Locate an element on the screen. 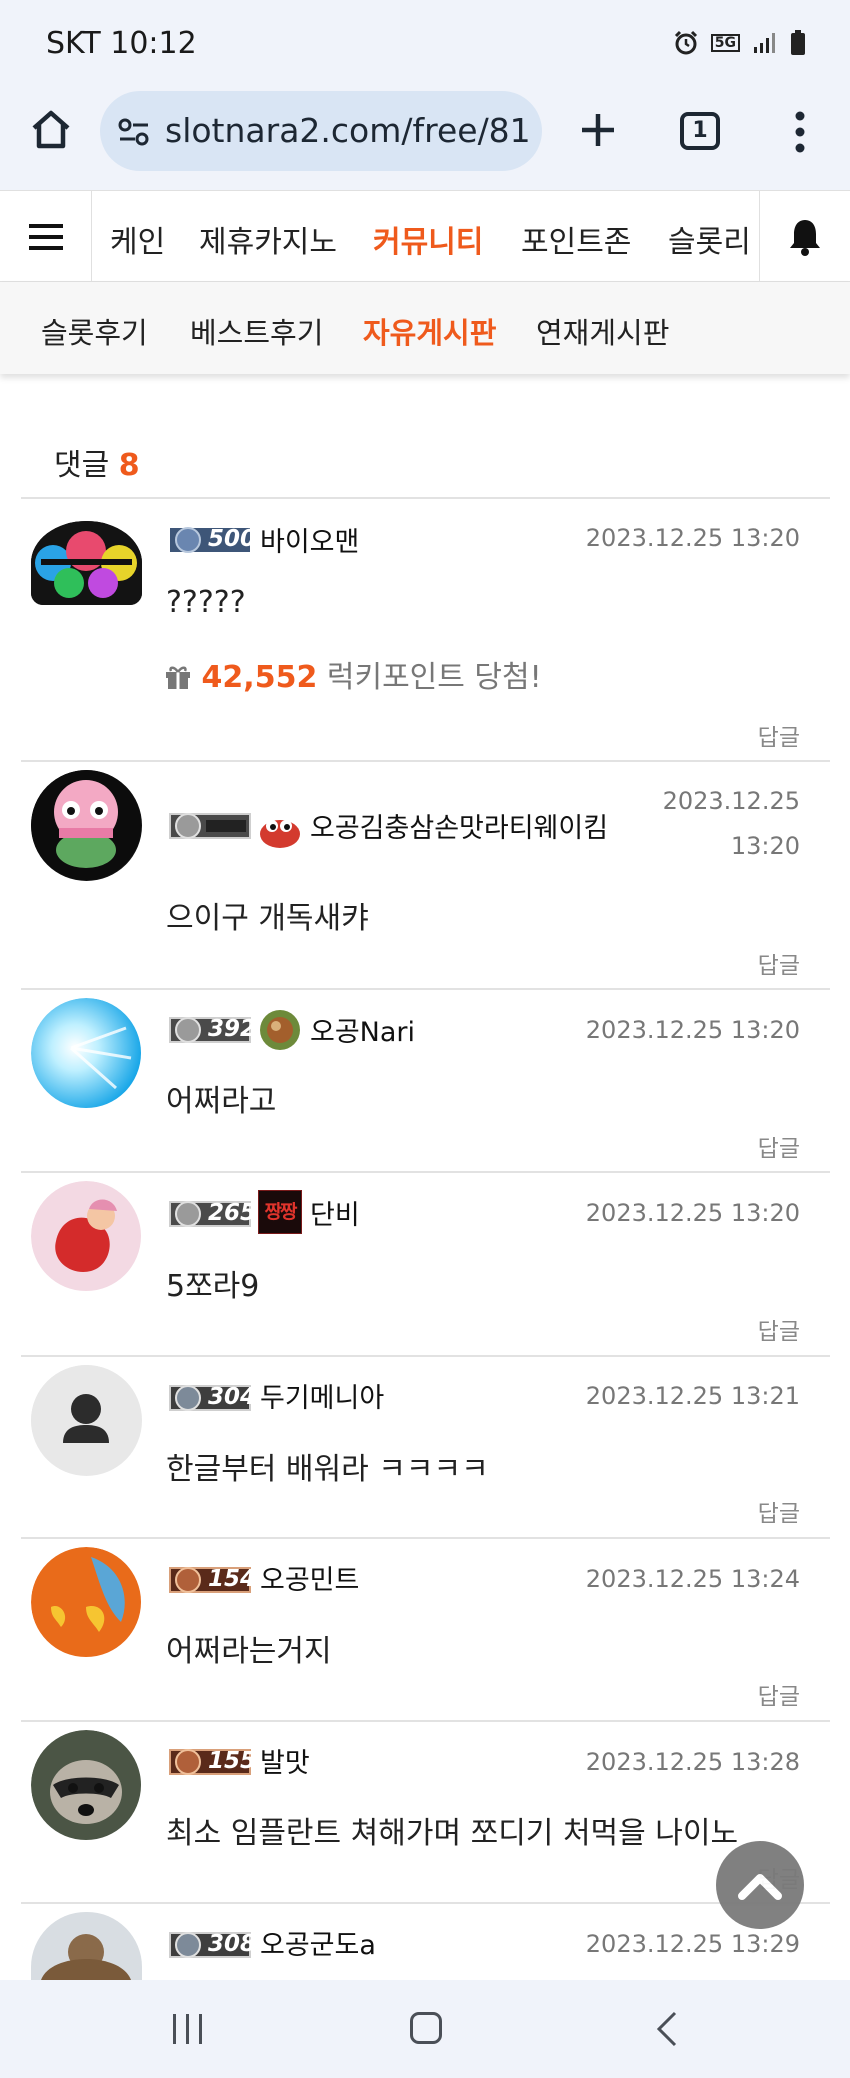 This screenshot has width=850, height=2078. status-bar: SKT 10:12 5G is located at coordinates (425, 44).